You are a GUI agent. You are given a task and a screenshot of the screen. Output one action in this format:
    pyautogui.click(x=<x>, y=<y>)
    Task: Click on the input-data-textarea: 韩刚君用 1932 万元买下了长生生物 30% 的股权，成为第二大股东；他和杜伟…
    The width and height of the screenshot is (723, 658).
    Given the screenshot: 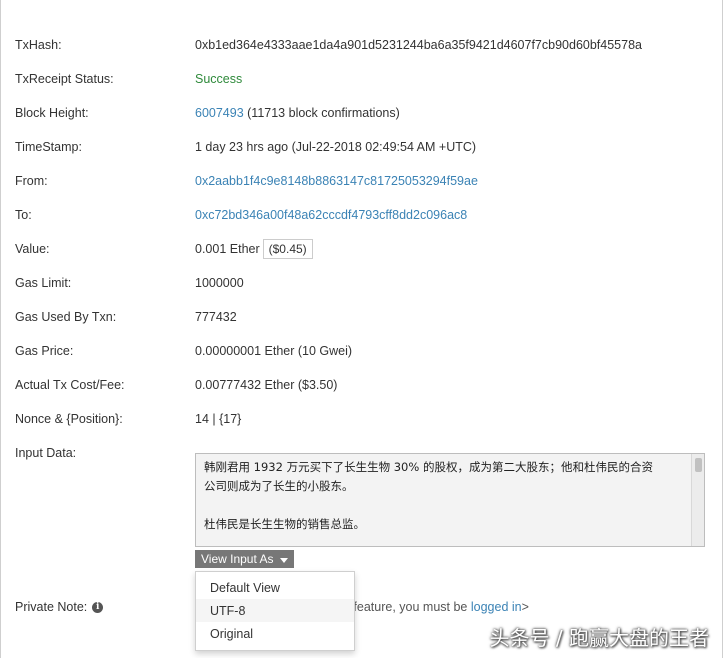 What is the action you would take?
    pyautogui.click(x=450, y=500)
    